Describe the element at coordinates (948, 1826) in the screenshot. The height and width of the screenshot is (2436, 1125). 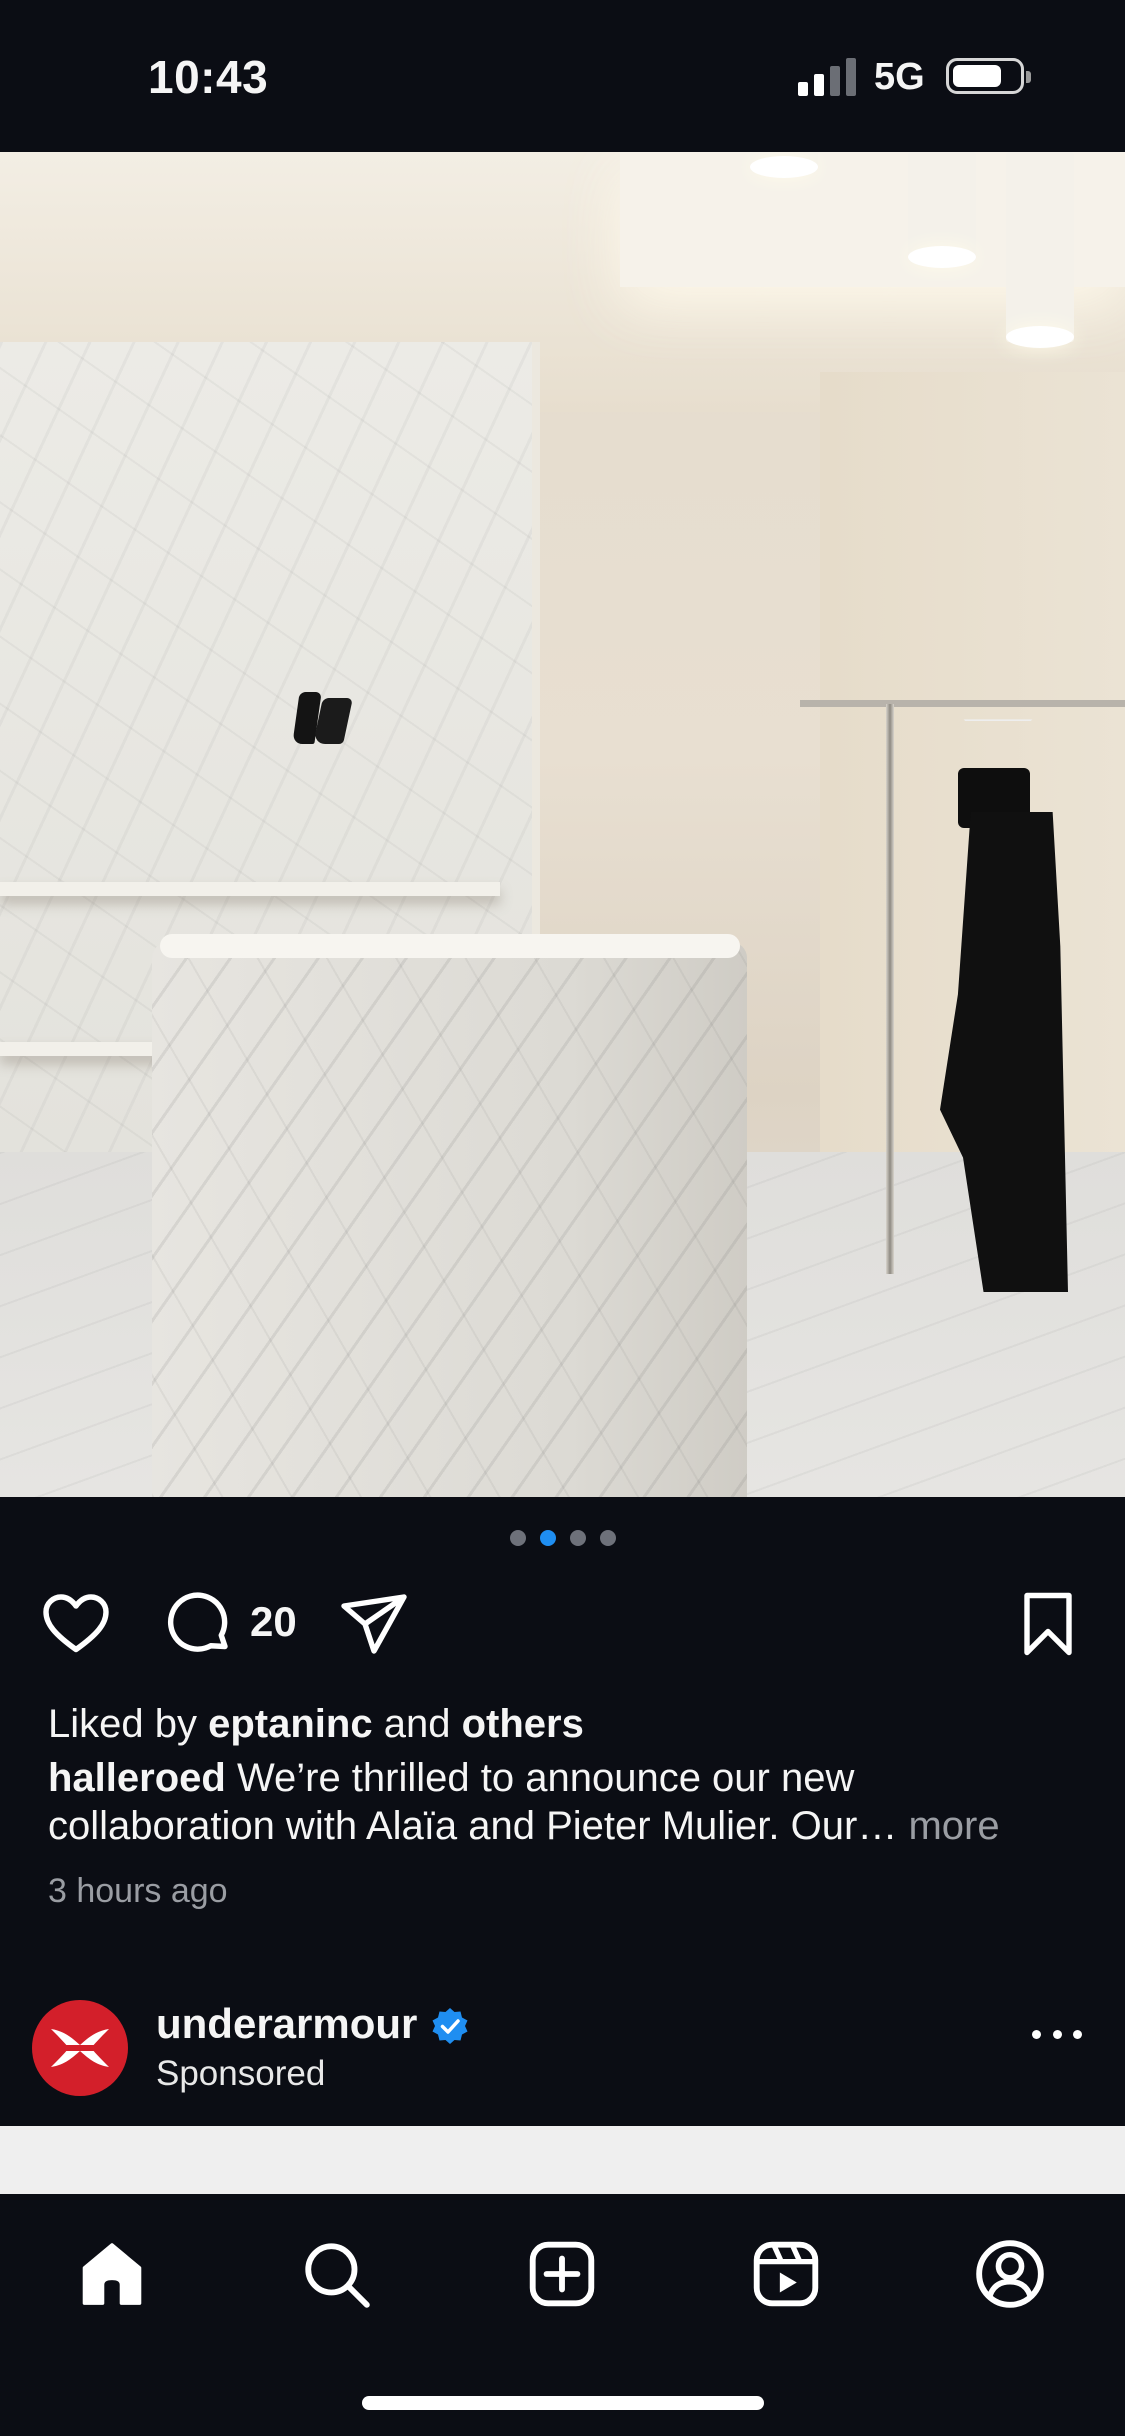
I see `more-link: more` at that location.